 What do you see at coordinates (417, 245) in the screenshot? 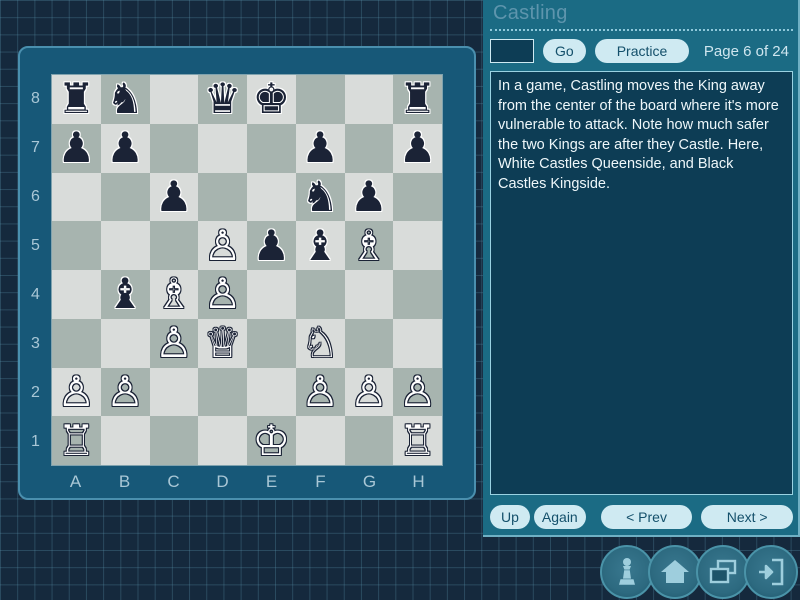
I see `square-h5` at bounding box center [417, 245].